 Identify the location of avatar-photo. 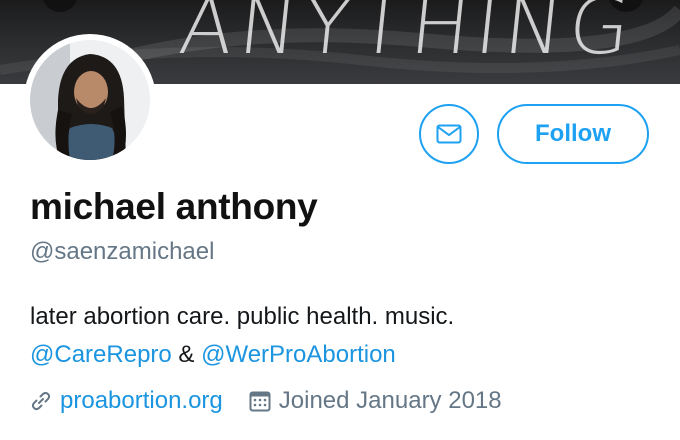
(90, 100).